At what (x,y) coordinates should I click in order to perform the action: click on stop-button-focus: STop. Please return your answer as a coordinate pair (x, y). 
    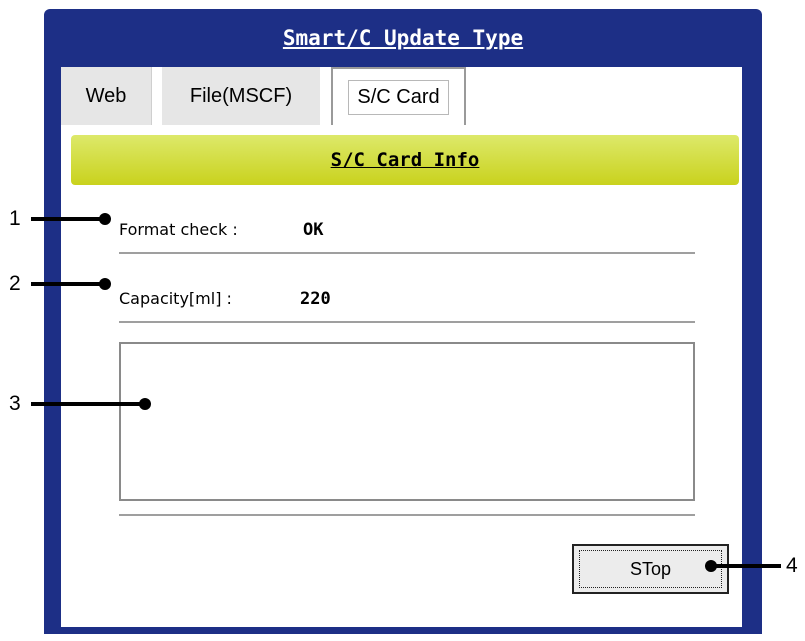
    Looking at the image, I should click on (650, 569).